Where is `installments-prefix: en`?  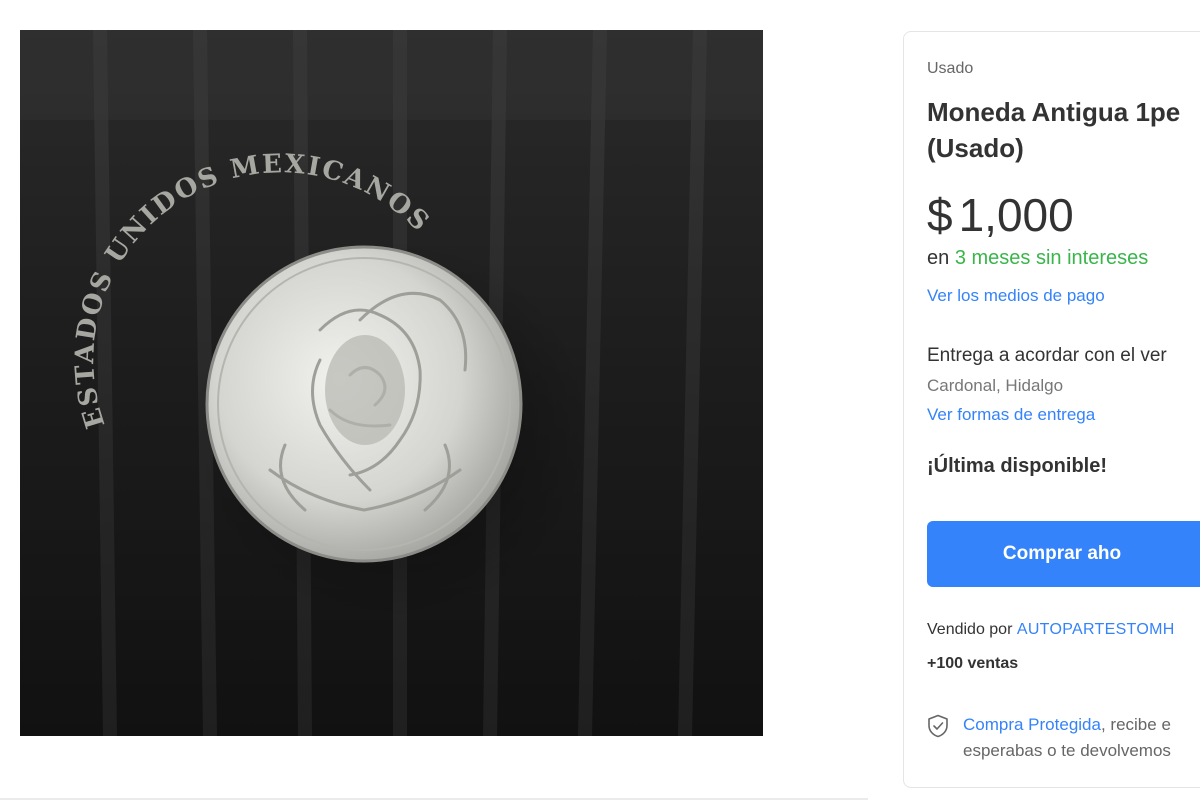 installments-prefix: en is located at coordinates (938, 258).